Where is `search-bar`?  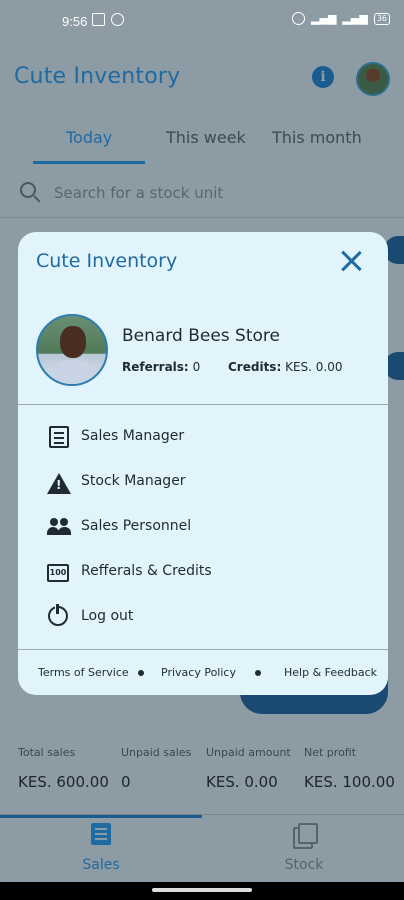
search-bar is located at coordinates (202, 194).